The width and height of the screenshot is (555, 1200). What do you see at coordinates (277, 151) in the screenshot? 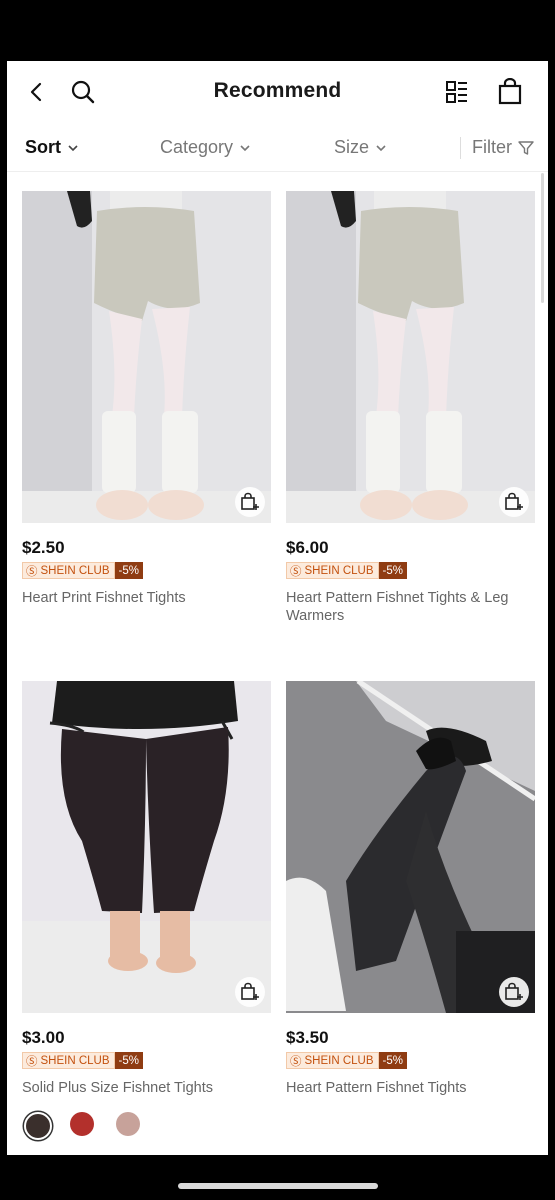
I see `filter-bar: Sort Category Size Filter` at bounding box center [277, 151].